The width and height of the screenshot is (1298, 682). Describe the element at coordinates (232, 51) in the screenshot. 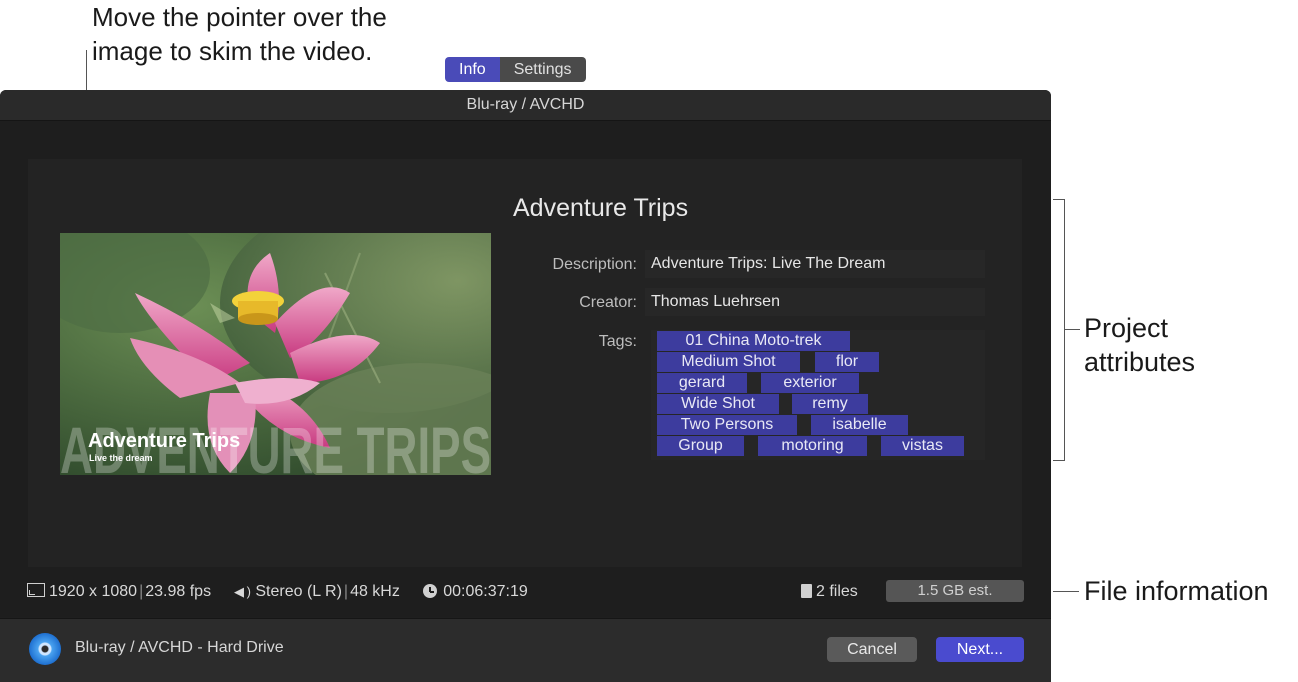

I see `skim-callout-line2: image to skim the video.` at that location.